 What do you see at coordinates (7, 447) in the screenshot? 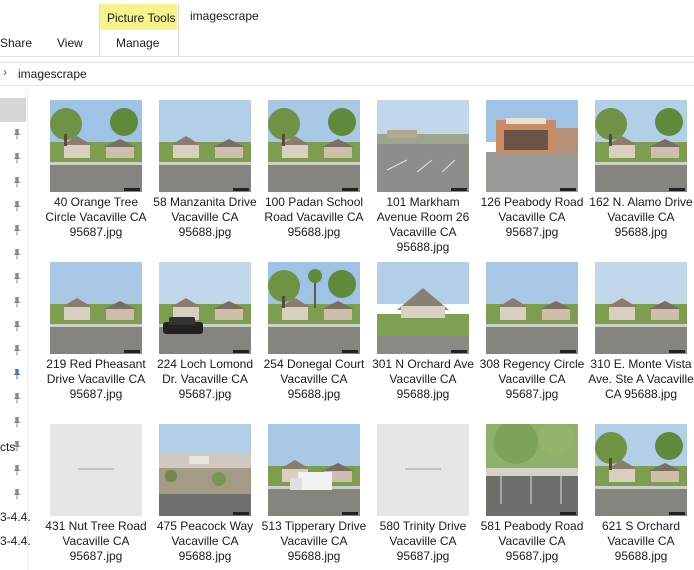
I see `nav-item-label: cts` at bounding box center [7, 447].